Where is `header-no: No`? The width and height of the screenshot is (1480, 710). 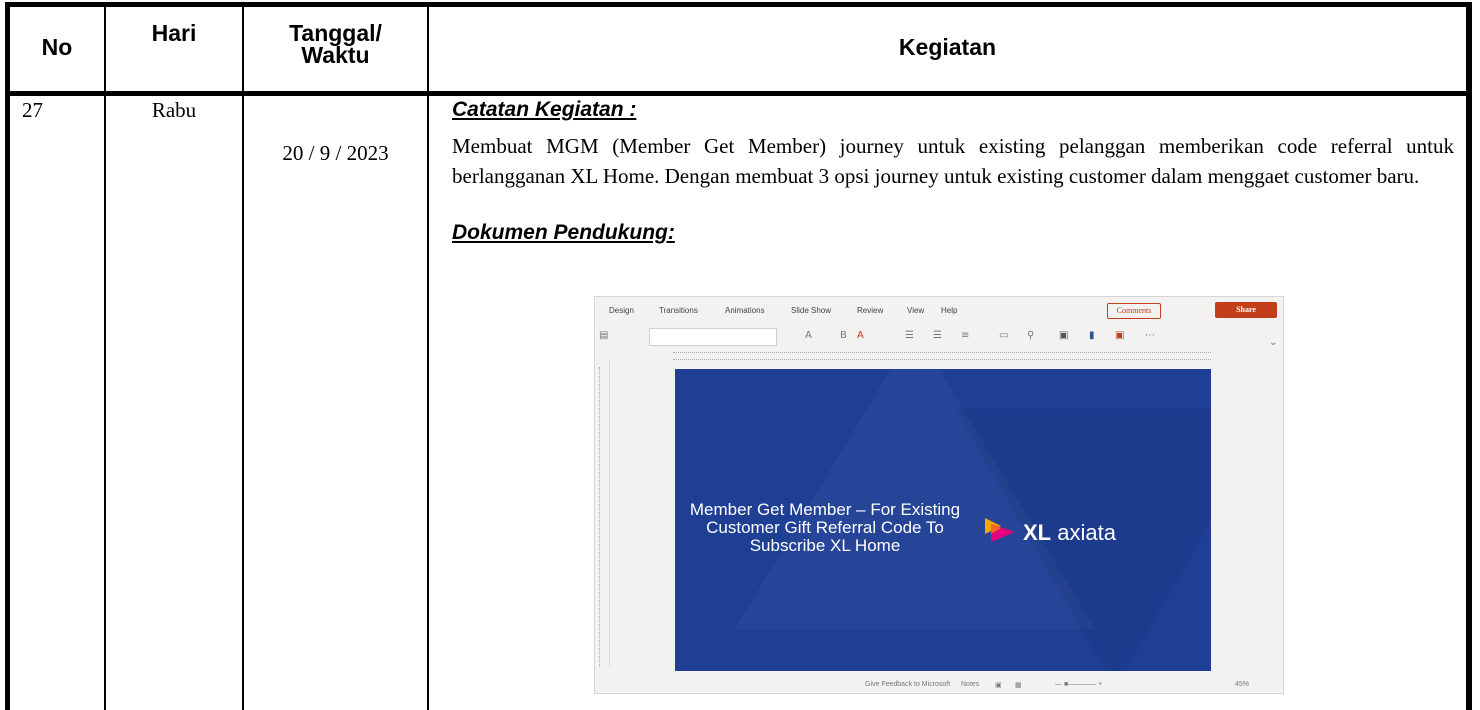 header-no: No is located at coordinates (57, 47).